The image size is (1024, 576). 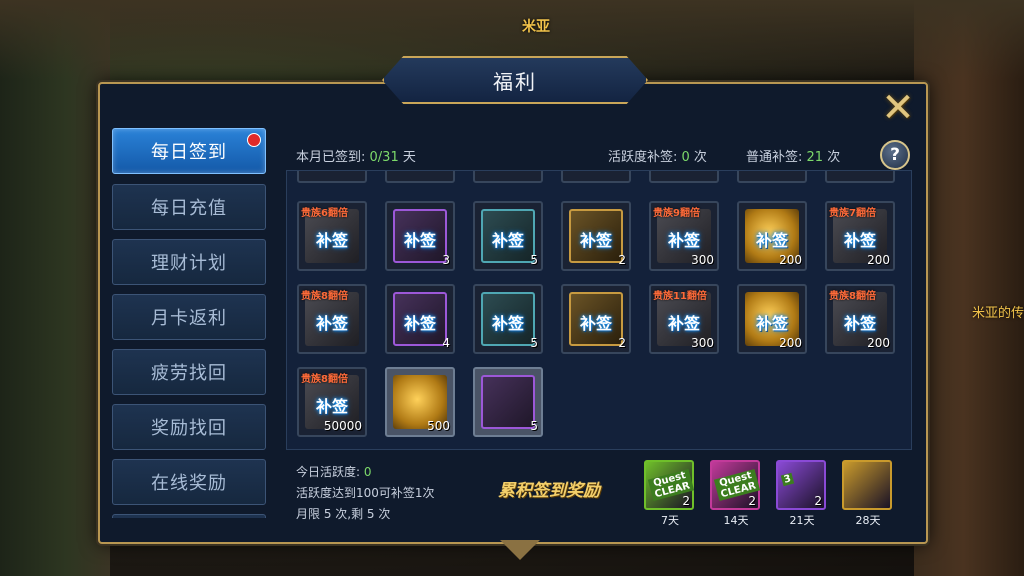 I want to click on tab-label: 月卡返利, so click(x=189, y=318).